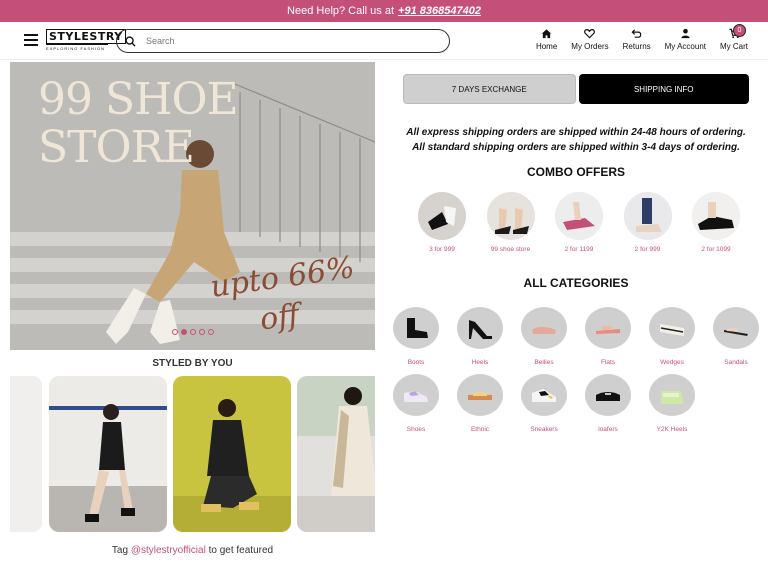 The image size is (768, 576). Describe the element at coordinates (279, 317) in the screenshot. I see `hero-off-text: off` at that location.